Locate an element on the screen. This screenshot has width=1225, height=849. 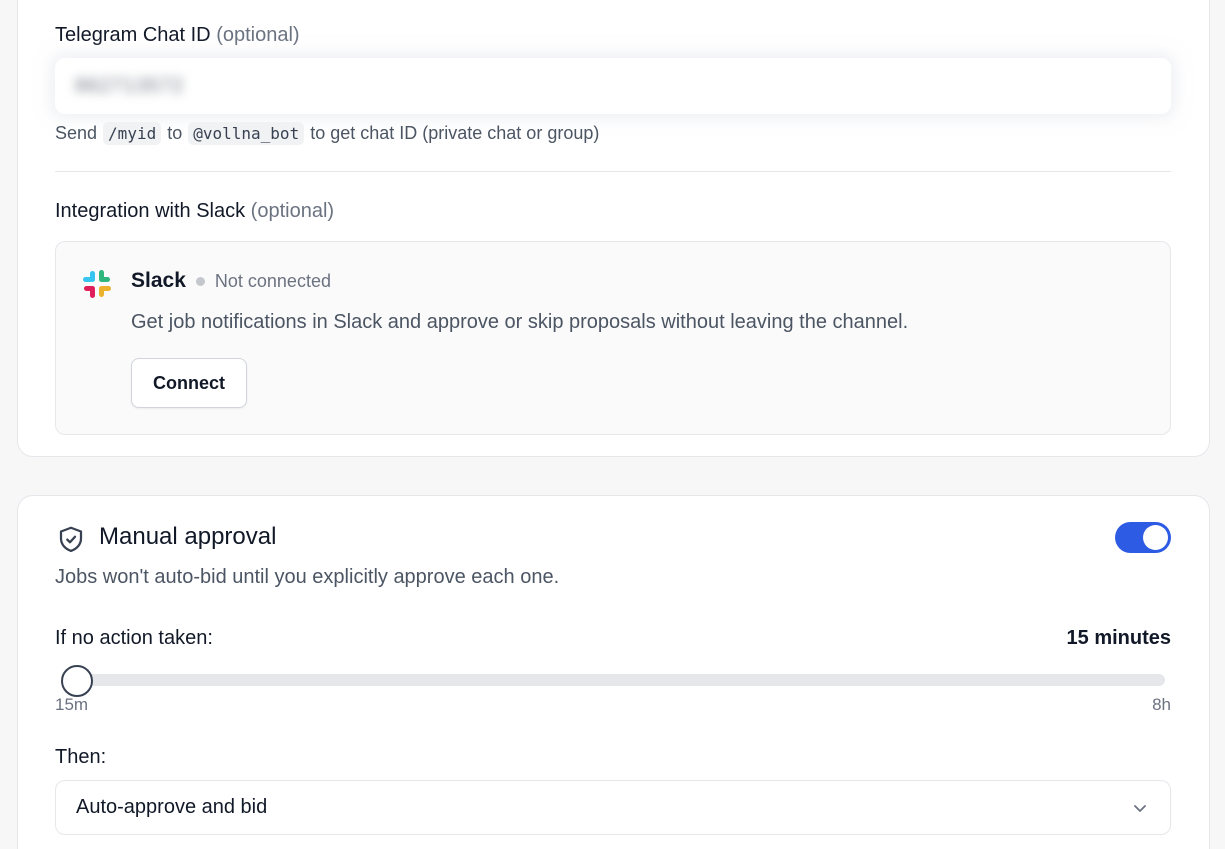
slider-min-label: 15m is located at coordinates (72, 704).